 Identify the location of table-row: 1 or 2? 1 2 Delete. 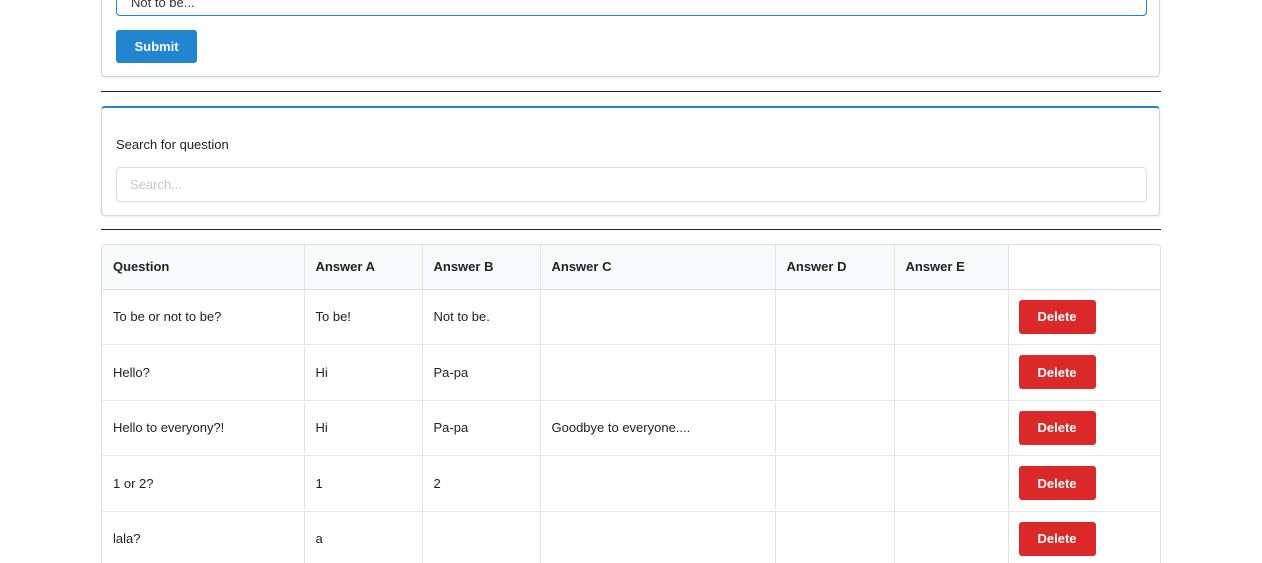
(631, 483).